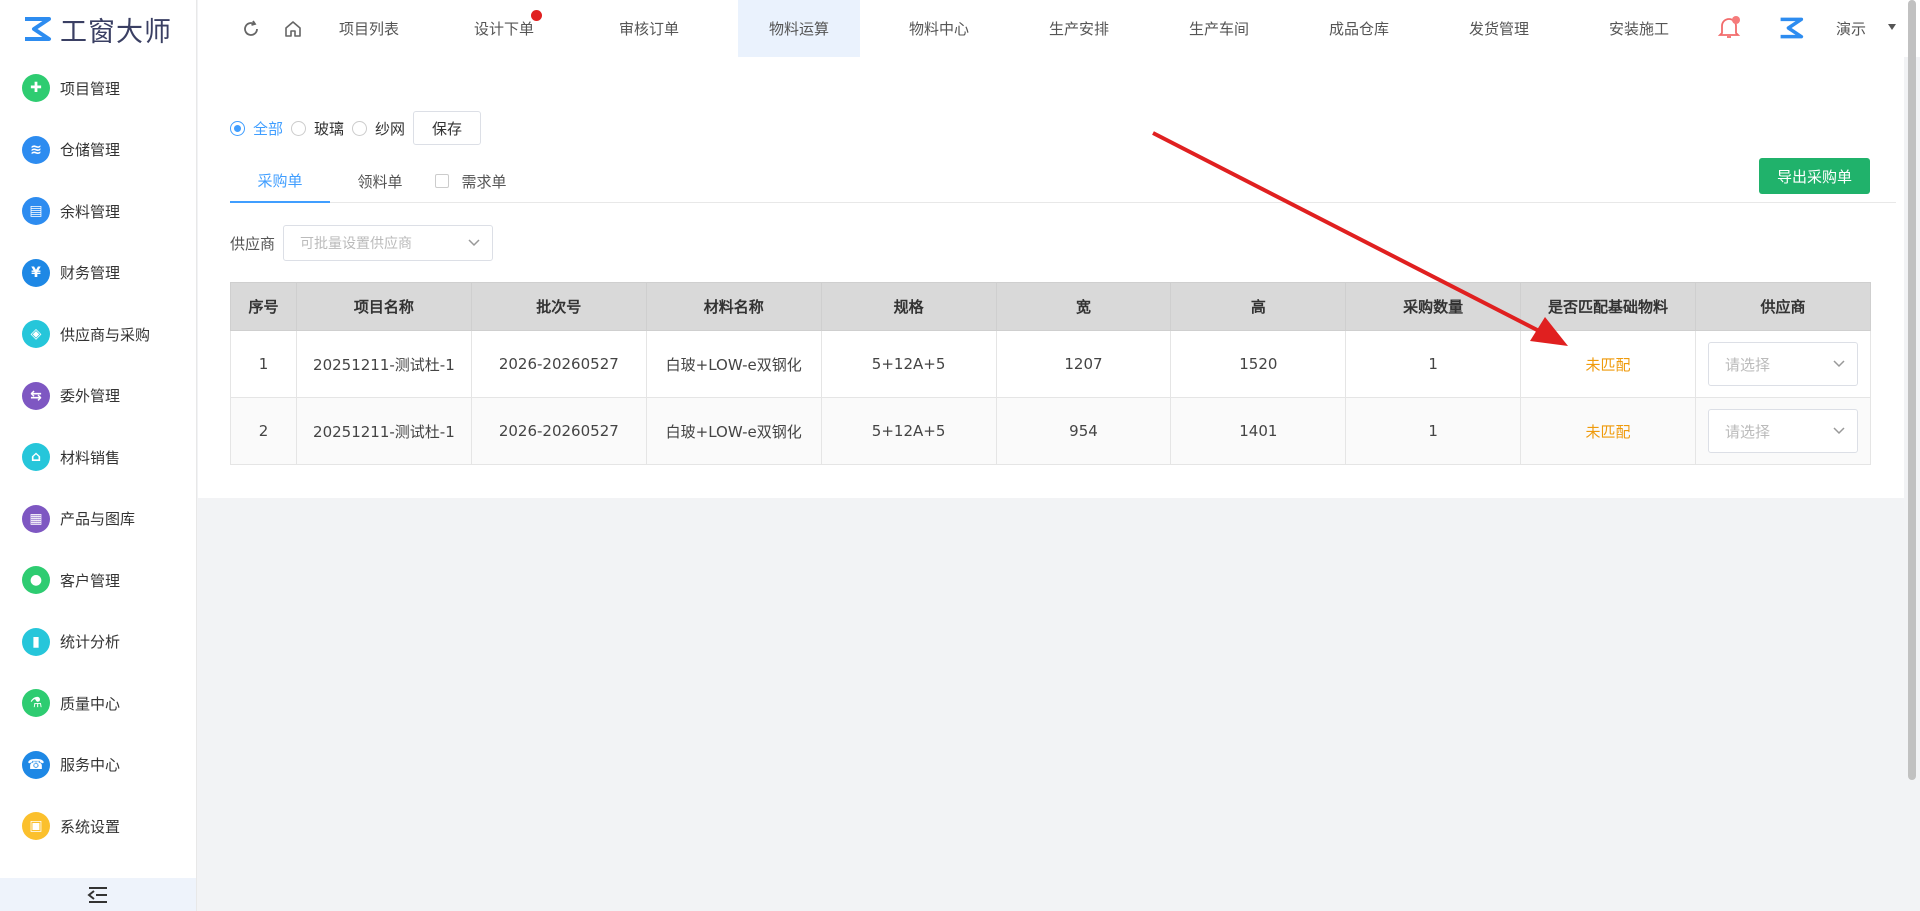  What do you see at coordinates (649, 28) in the screenshot?
I see `nav-tab-2: 审核订单` at bounding box center [649, 28].